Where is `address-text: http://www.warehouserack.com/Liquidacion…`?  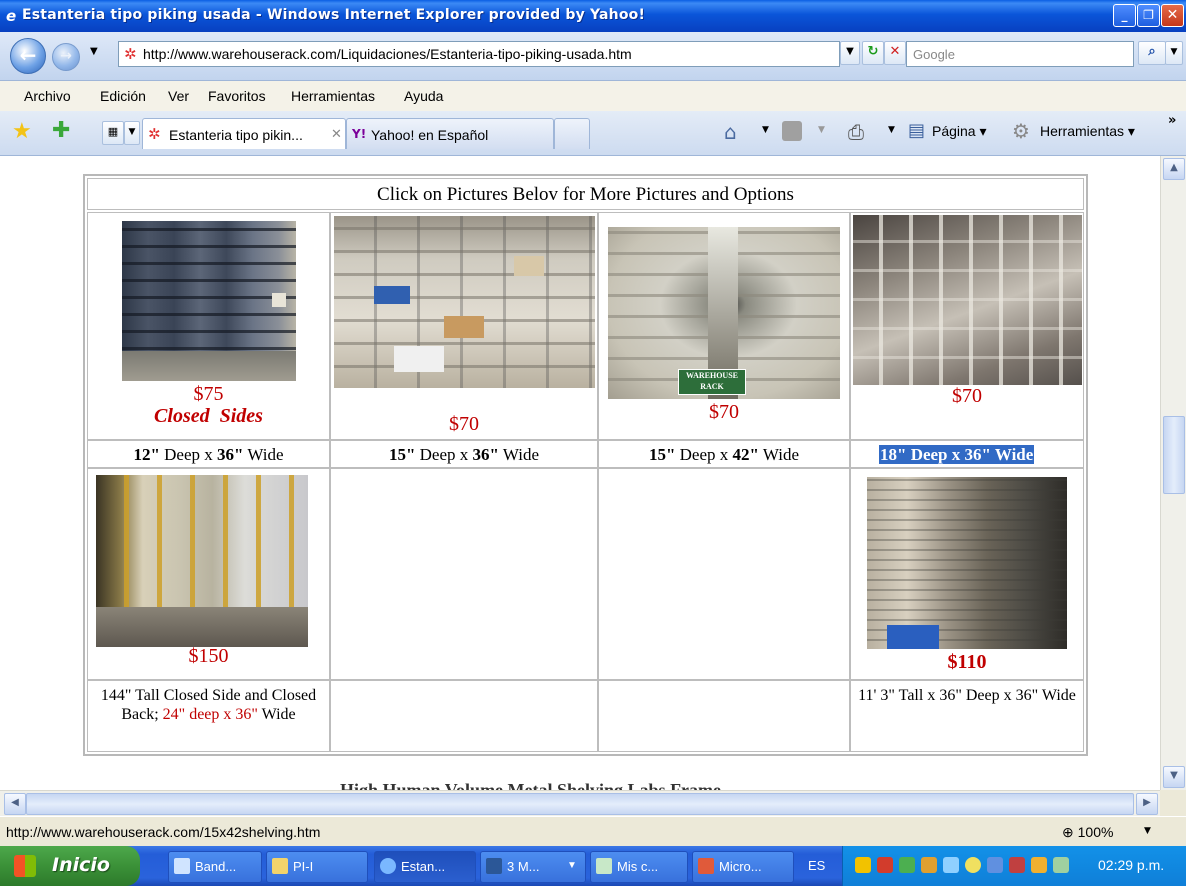
address-text: http://www.warehouserack.com/Liquidacion… is located at coordinates (387, 54).